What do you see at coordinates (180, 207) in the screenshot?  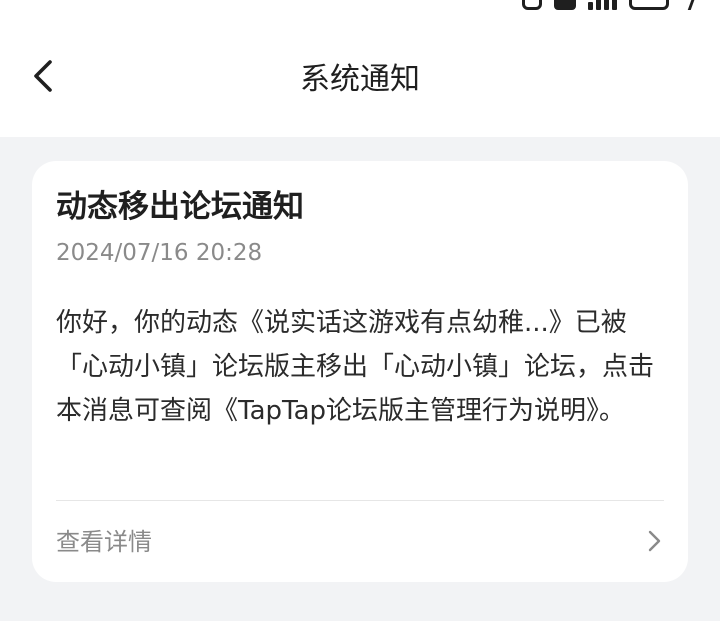 I see `notification-title: 动态移出论坛通知` at bounding box center [180, 207].